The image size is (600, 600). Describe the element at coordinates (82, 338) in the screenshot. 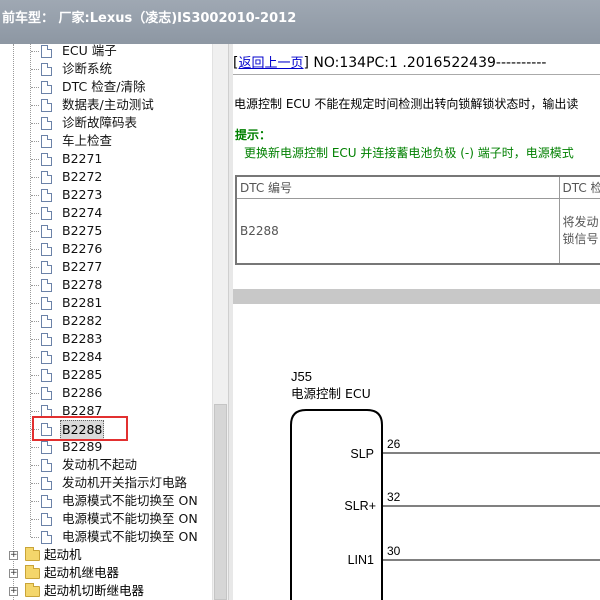

I see `tree-item-label: B2283` at that location.